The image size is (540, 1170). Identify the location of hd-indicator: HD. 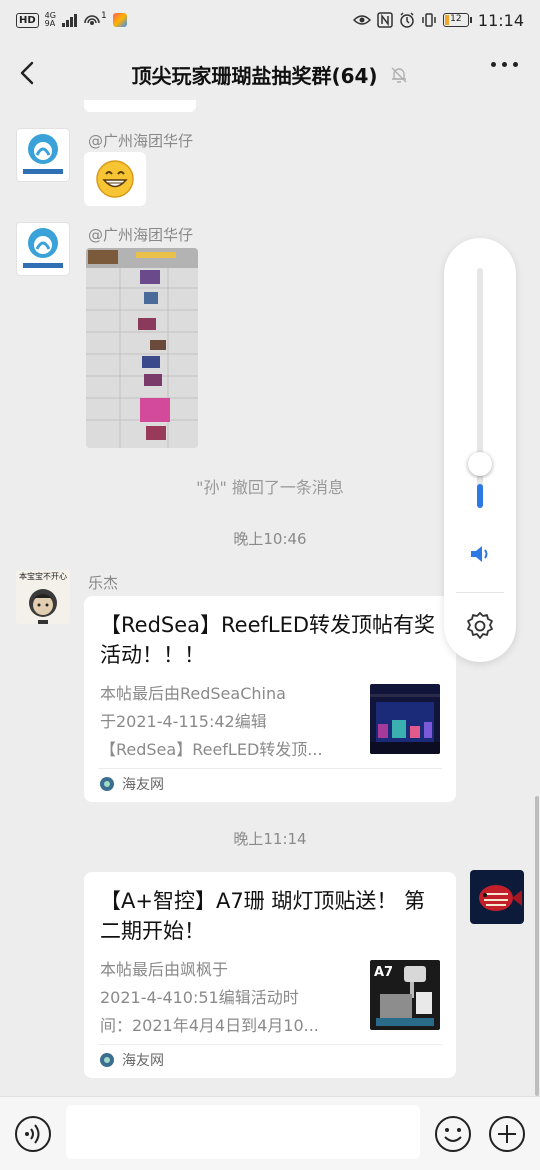
(27, 20).